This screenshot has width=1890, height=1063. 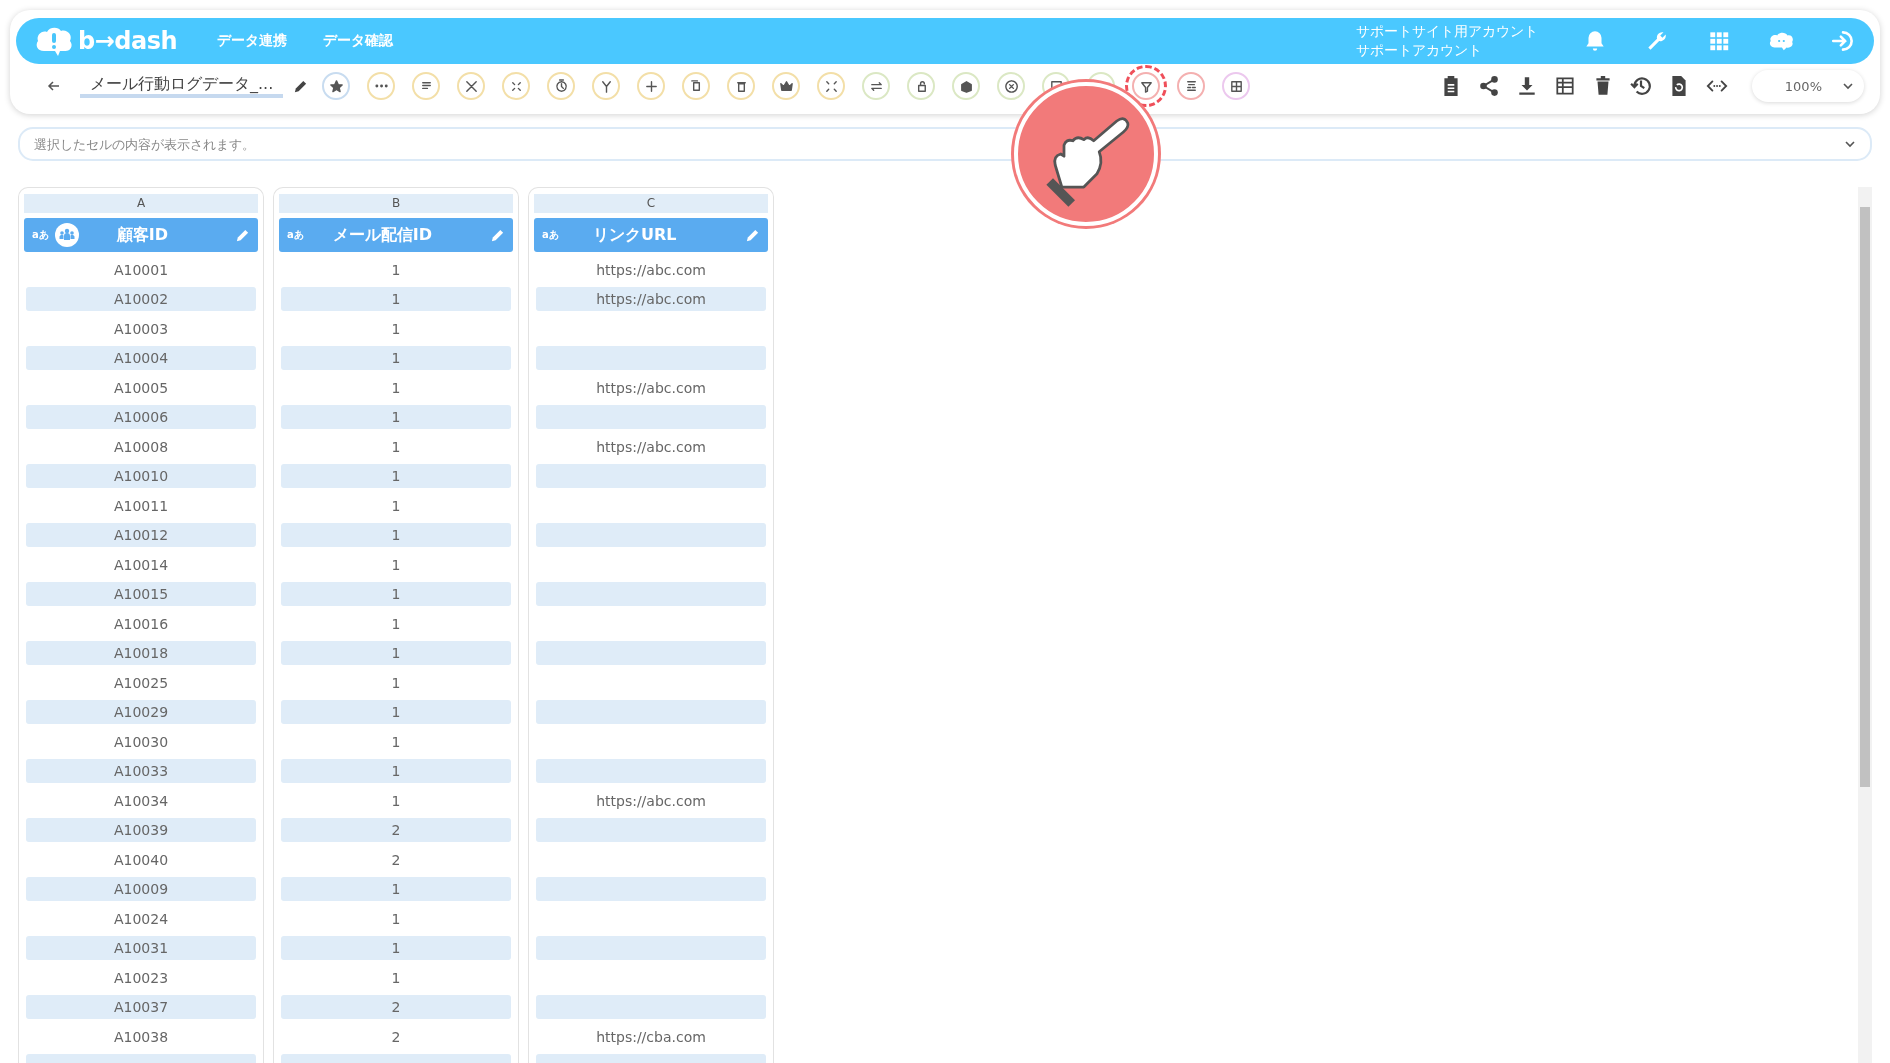 I want to click on table-cell: A10039, so click(x=141, y=830).